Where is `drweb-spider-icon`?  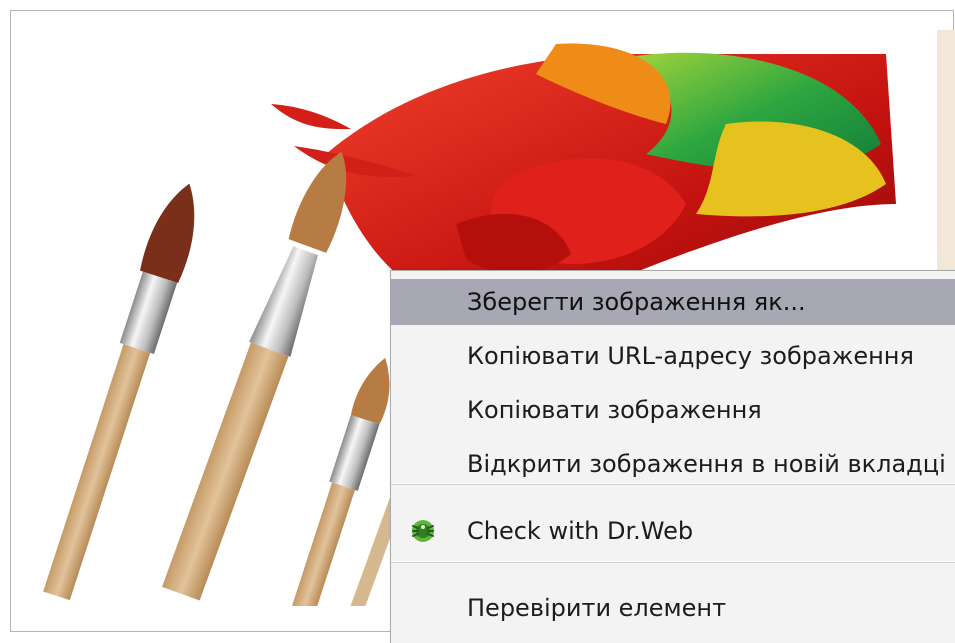 drweb-spider-icon is located at coordinates (423, 531).